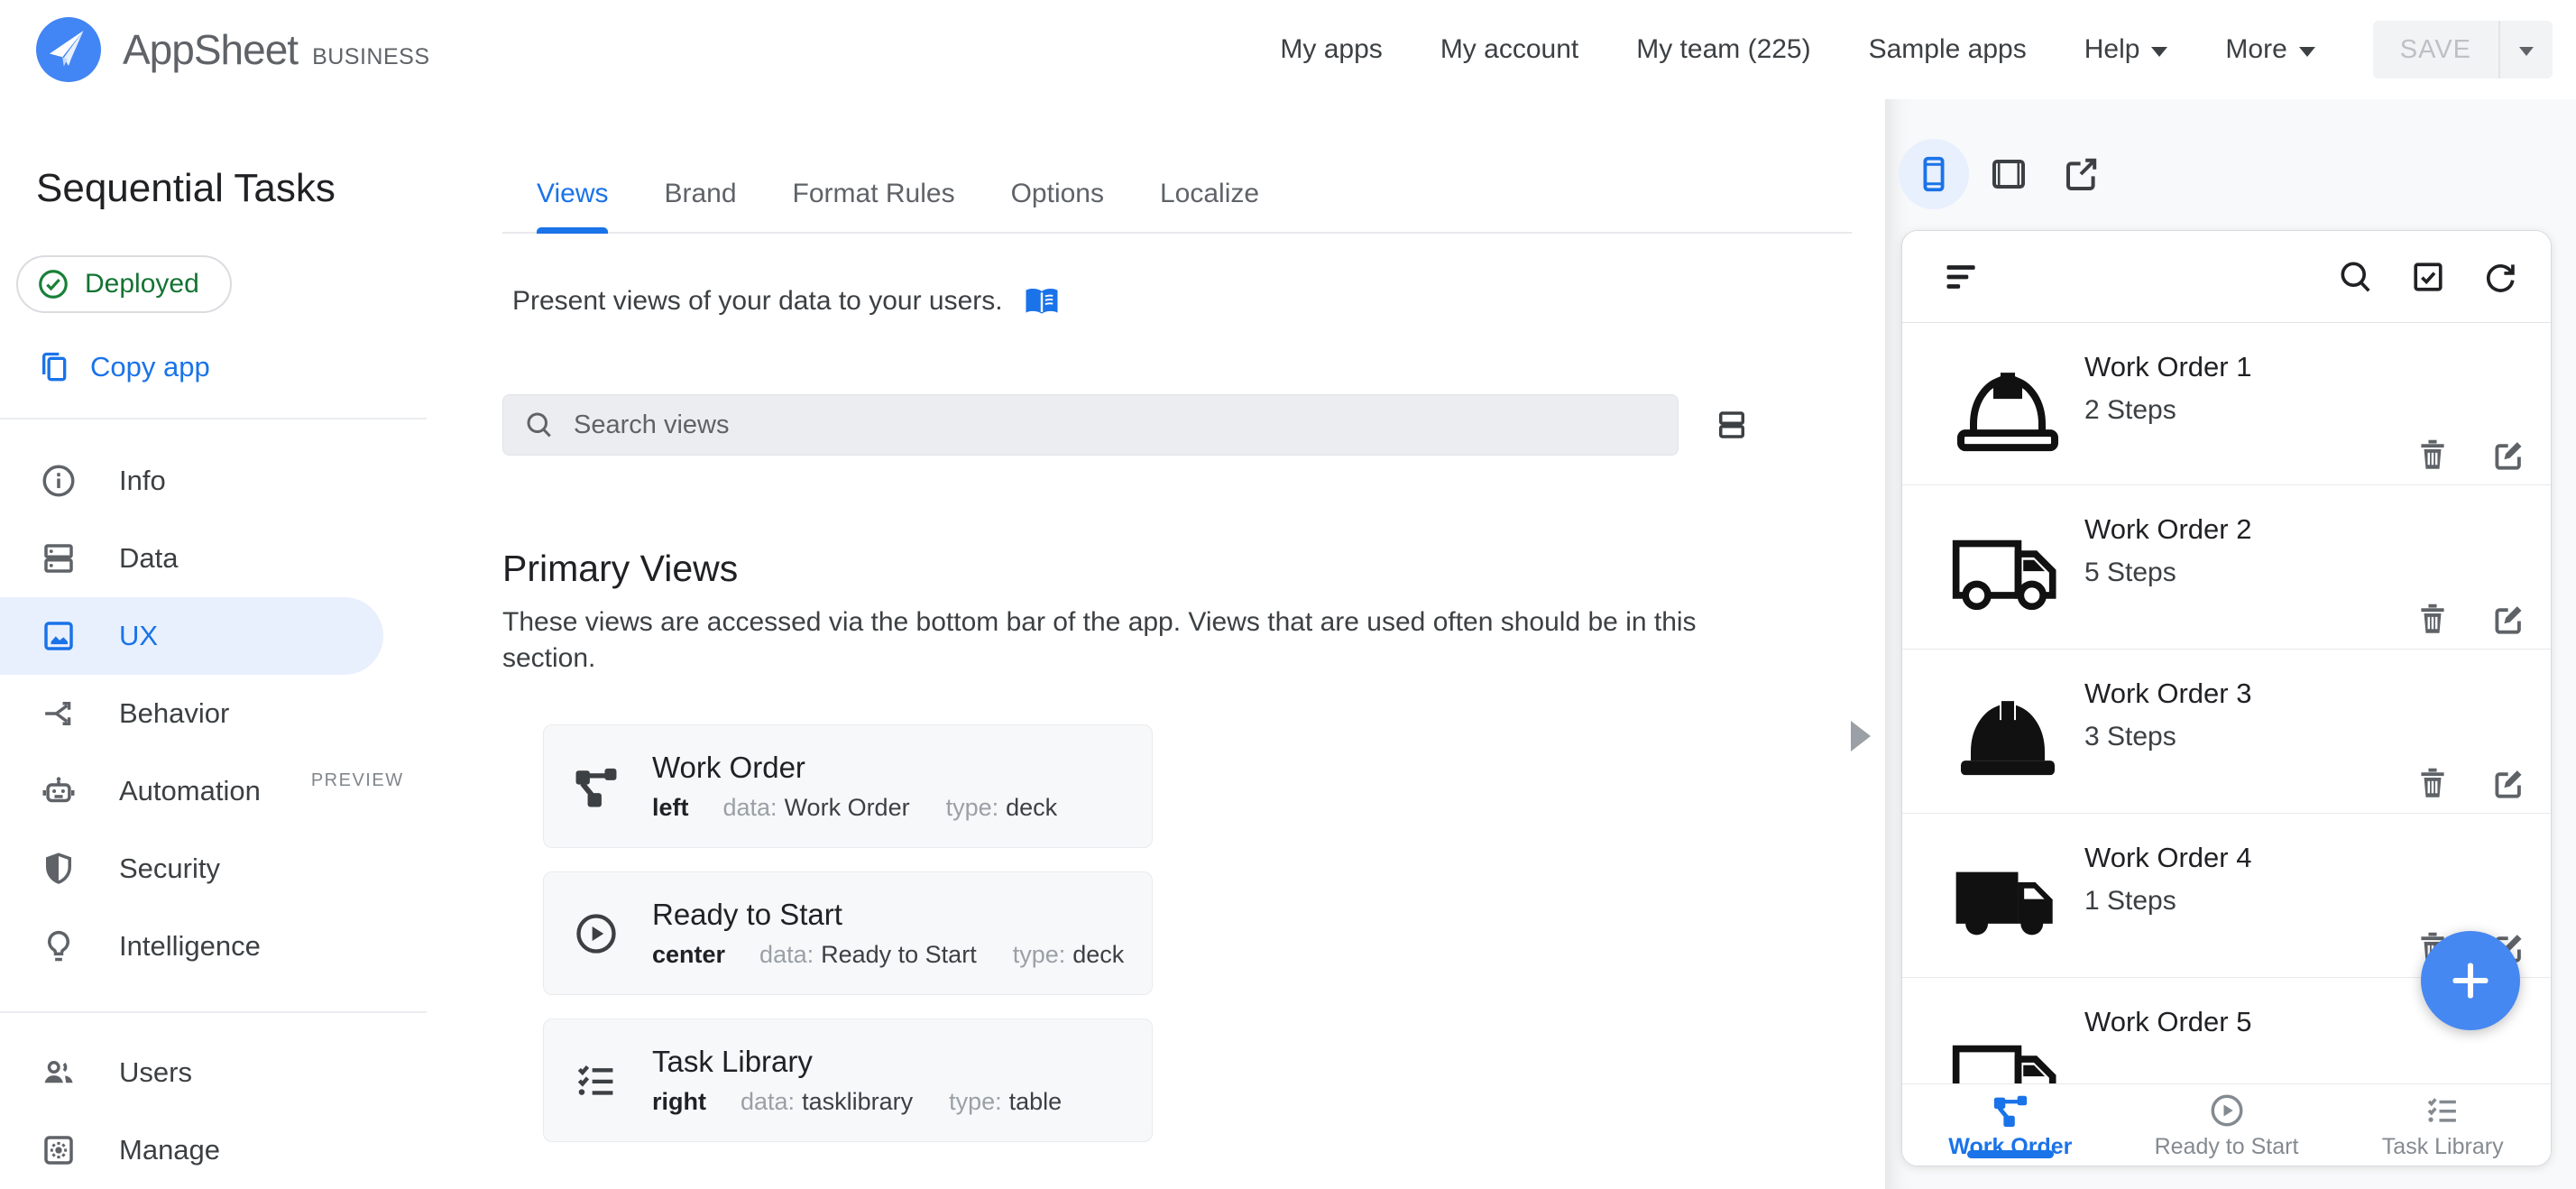 The width and height of the screenshot is (2576, 1189). I want to click on sidebar-item-label: Automation, so click(190, 790).